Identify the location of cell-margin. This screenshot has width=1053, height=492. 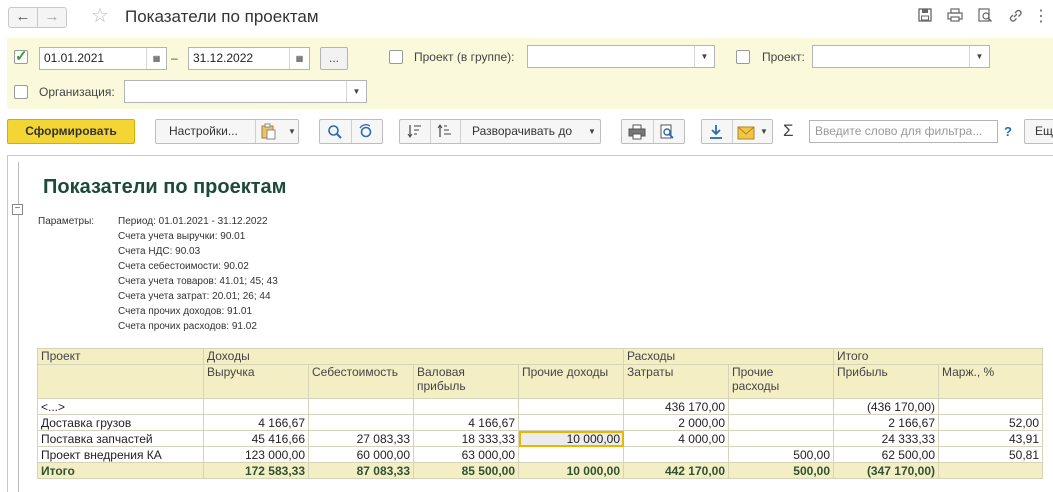
(990, 406).